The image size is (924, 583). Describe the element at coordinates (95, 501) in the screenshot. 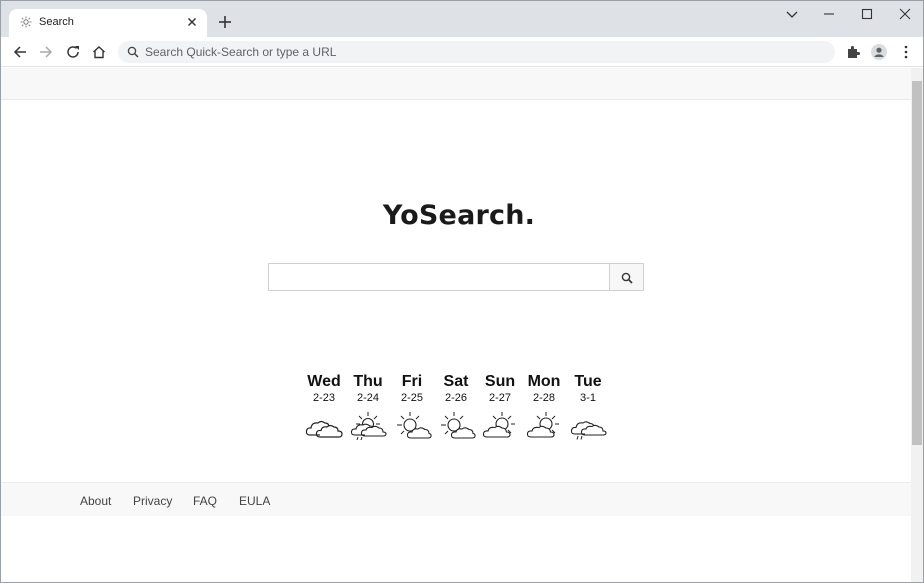

I see `footer-link-about: About` at that location.